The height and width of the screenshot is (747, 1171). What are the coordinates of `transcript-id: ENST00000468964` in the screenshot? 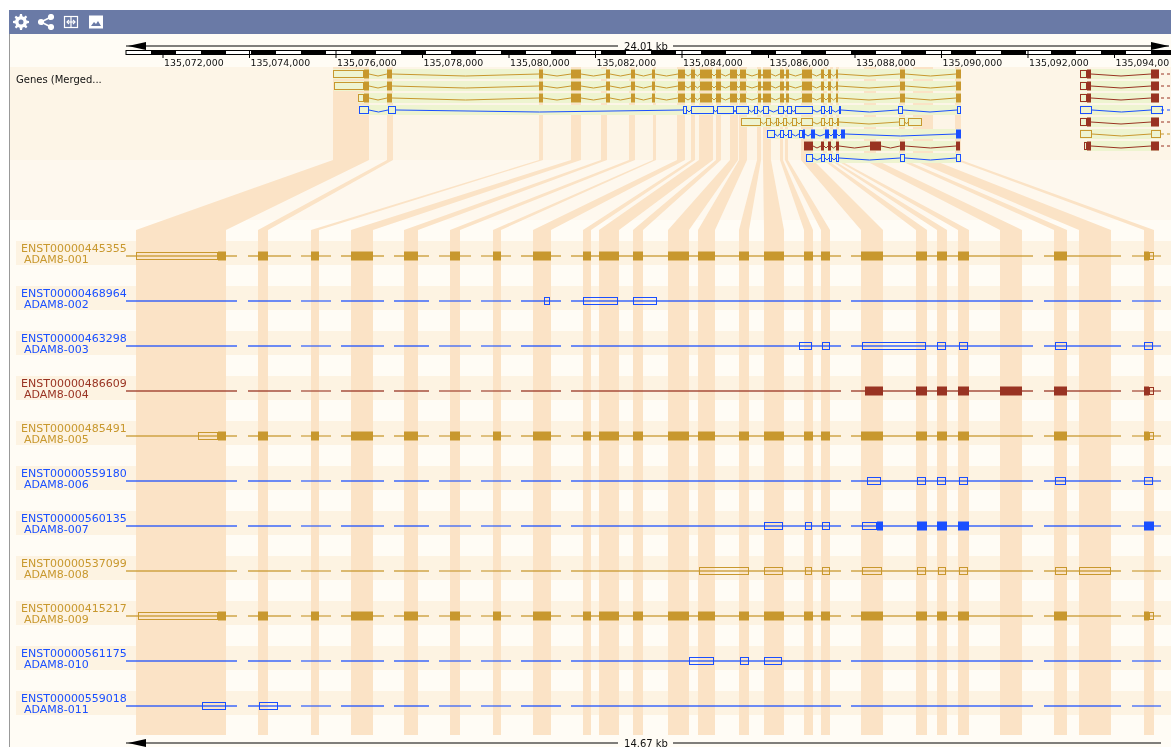 It's located at (74, 293).